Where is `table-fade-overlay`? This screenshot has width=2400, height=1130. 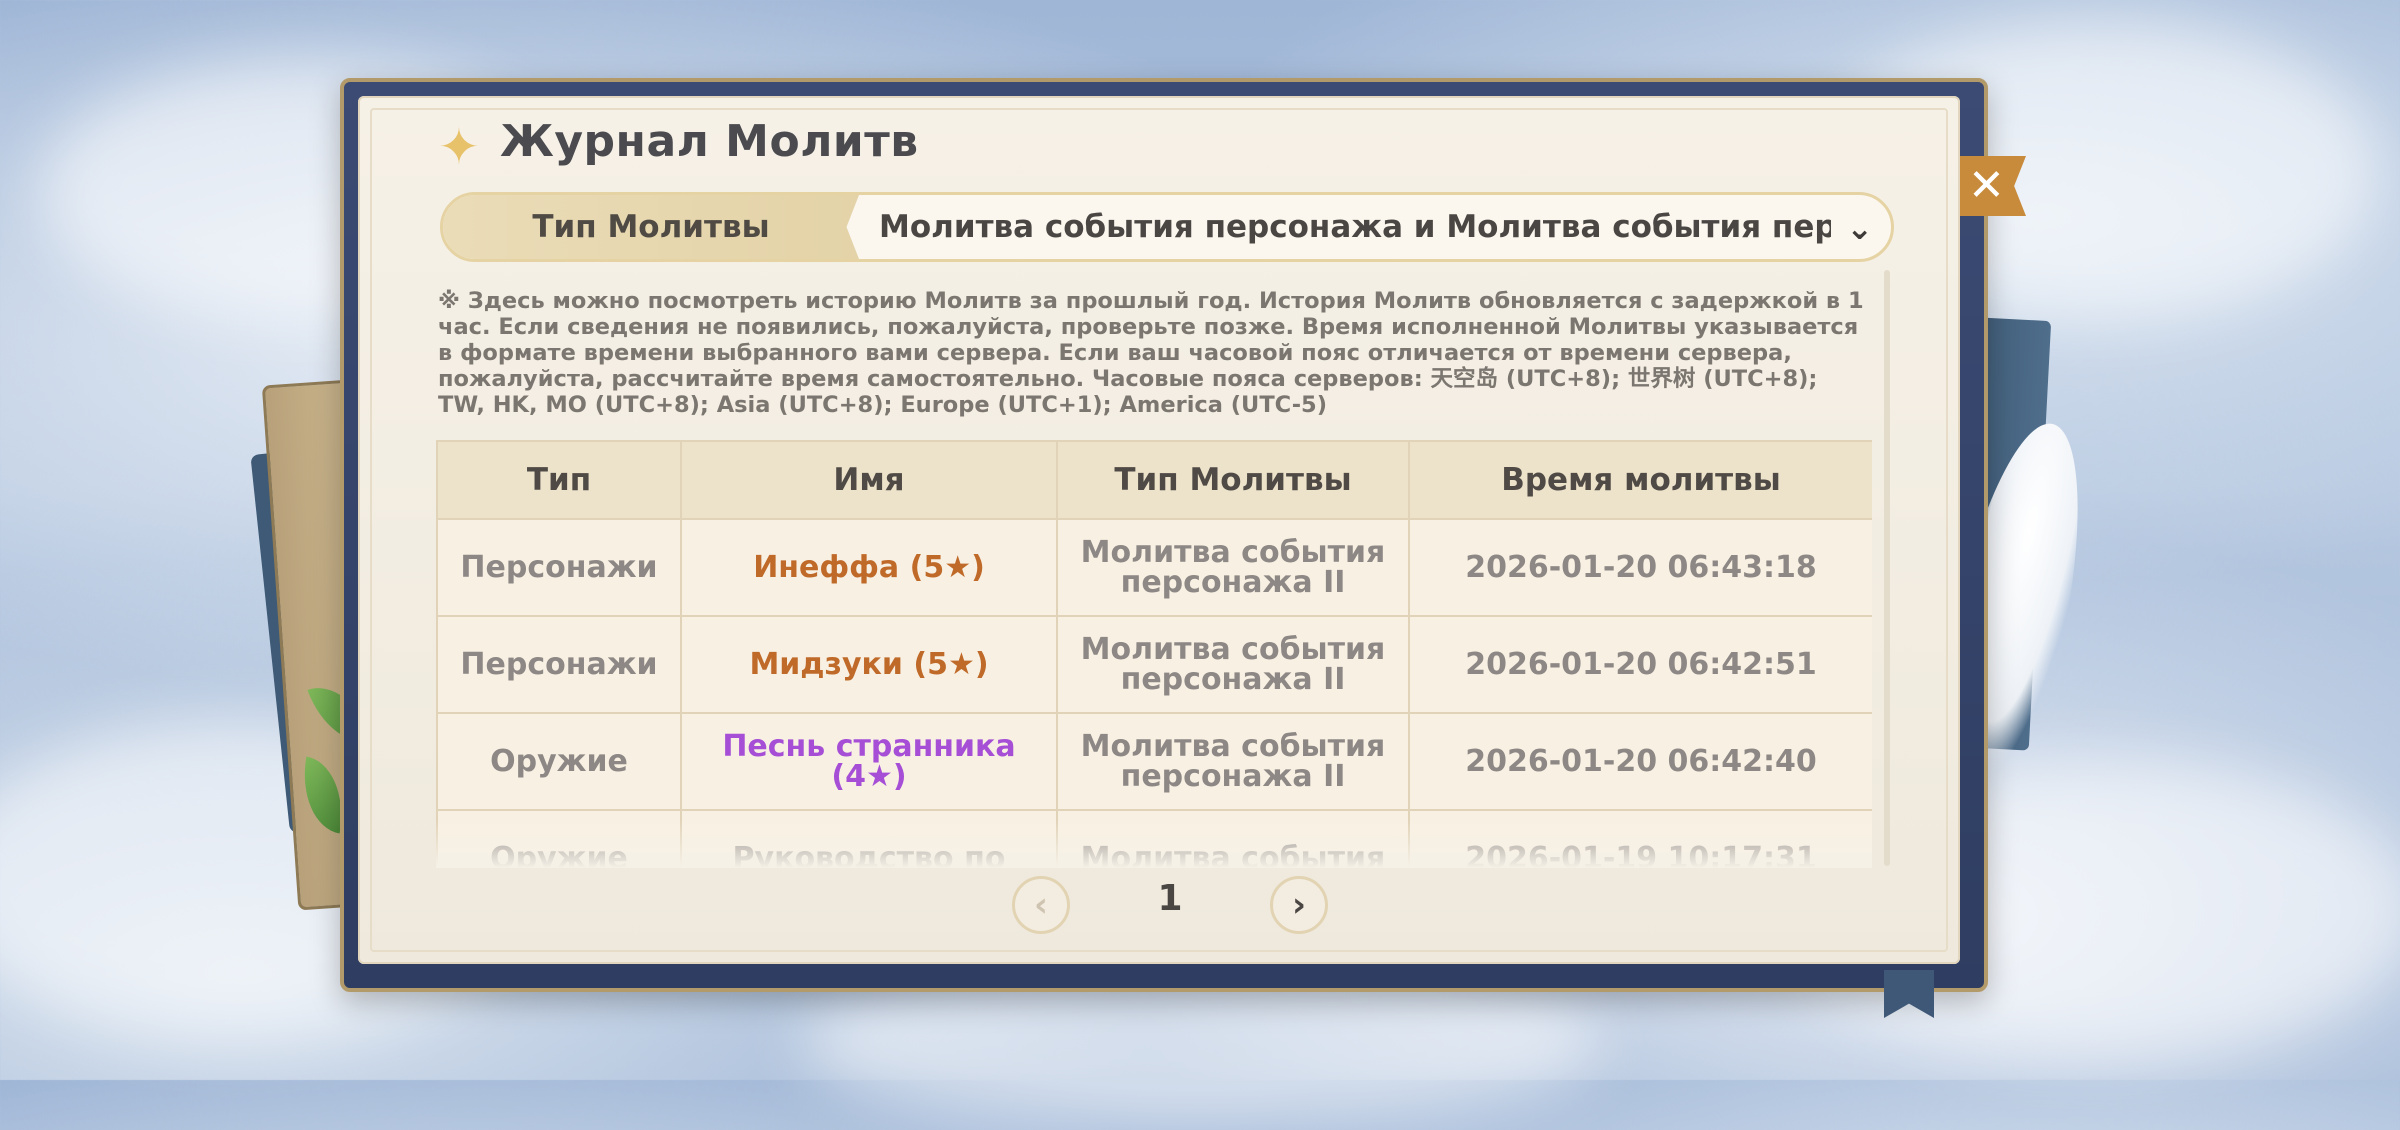
table-fade-overlay is located at coordinates (1154, 844).